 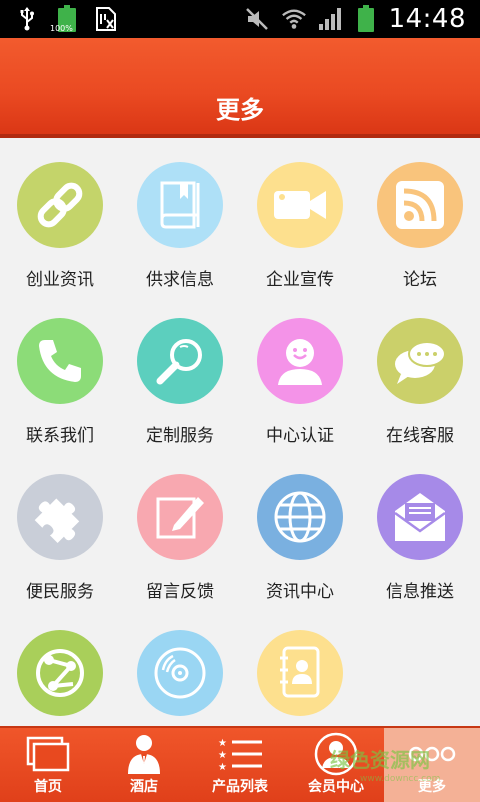 I want to click on tab-hotel: 酒店, so click(x=144, y=765).